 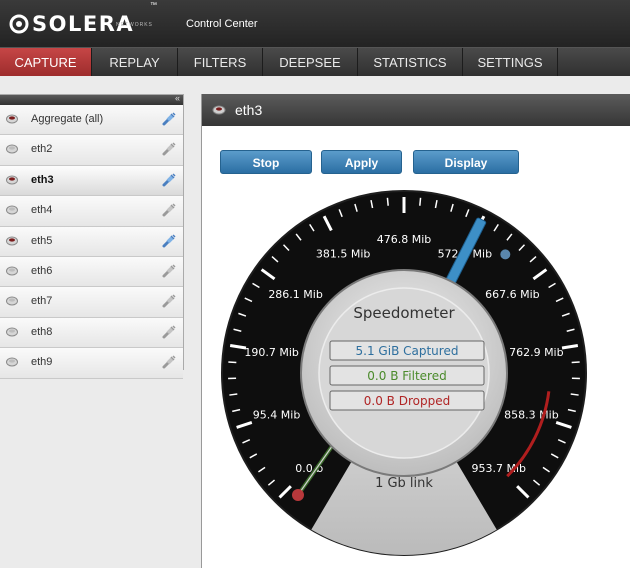 What do you see at coordinates (466, 162) in the screenshot?
I see `display-options-button: Display Options` at bounding box center [466, 162].